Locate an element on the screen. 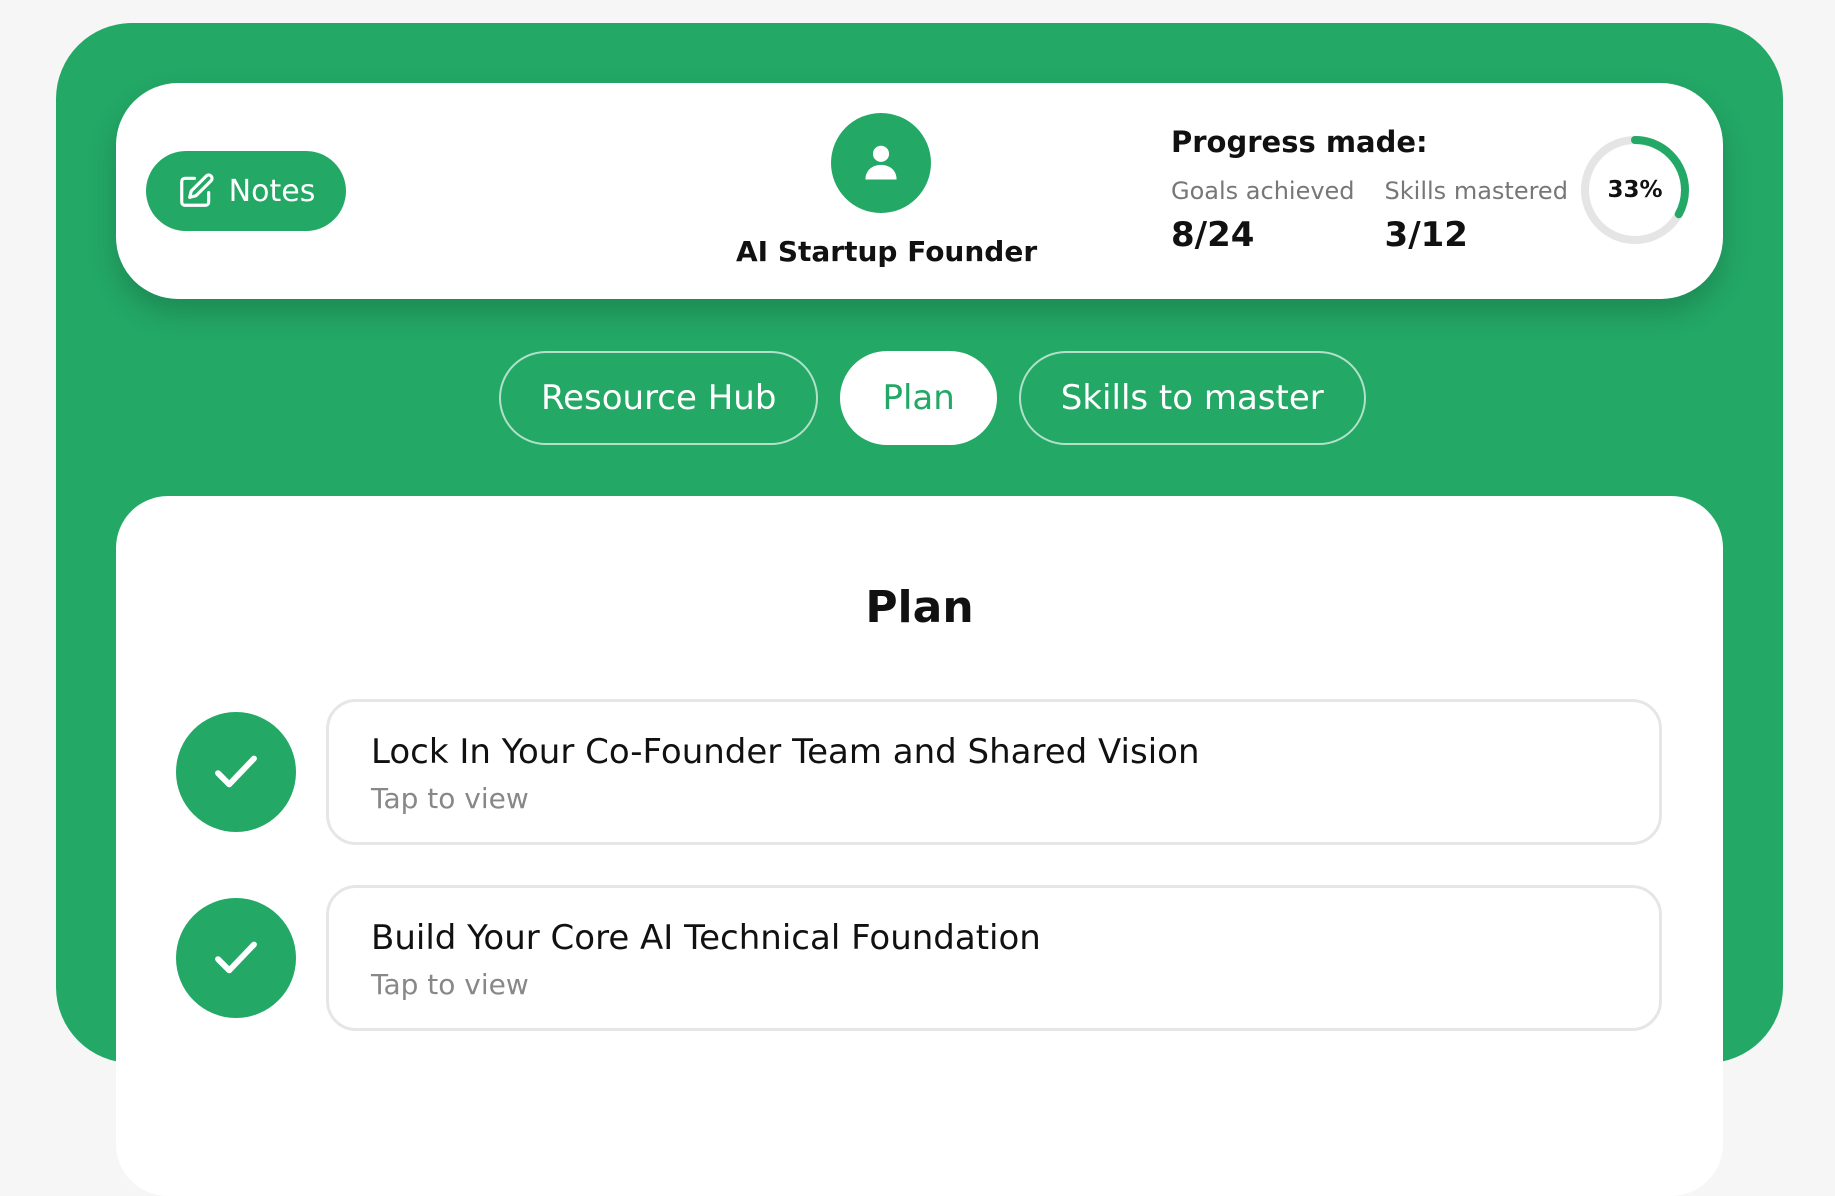  notes-label: Notes is located at coordinates (272, 191).